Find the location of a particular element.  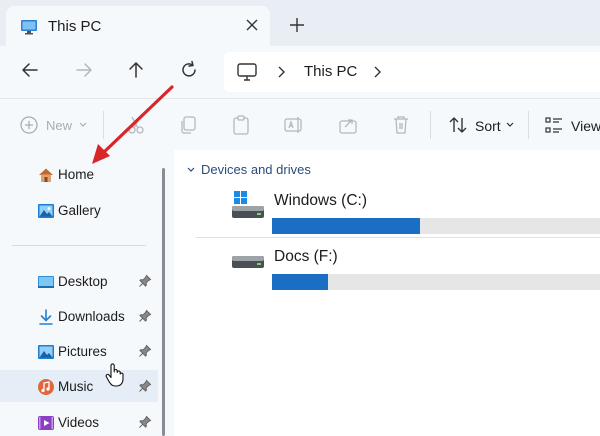

navigation-bar: This PC is located at coordinates (300, 72).